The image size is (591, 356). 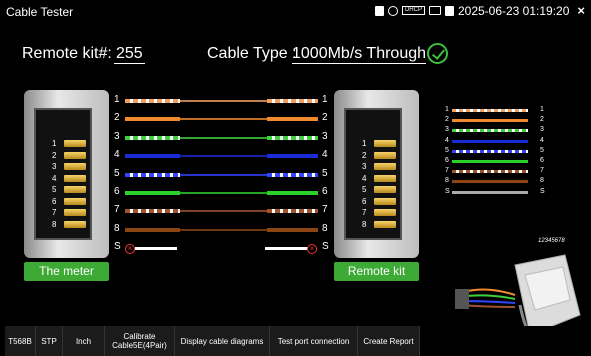 I want to click on check-icon, so click(x=437, y=53).